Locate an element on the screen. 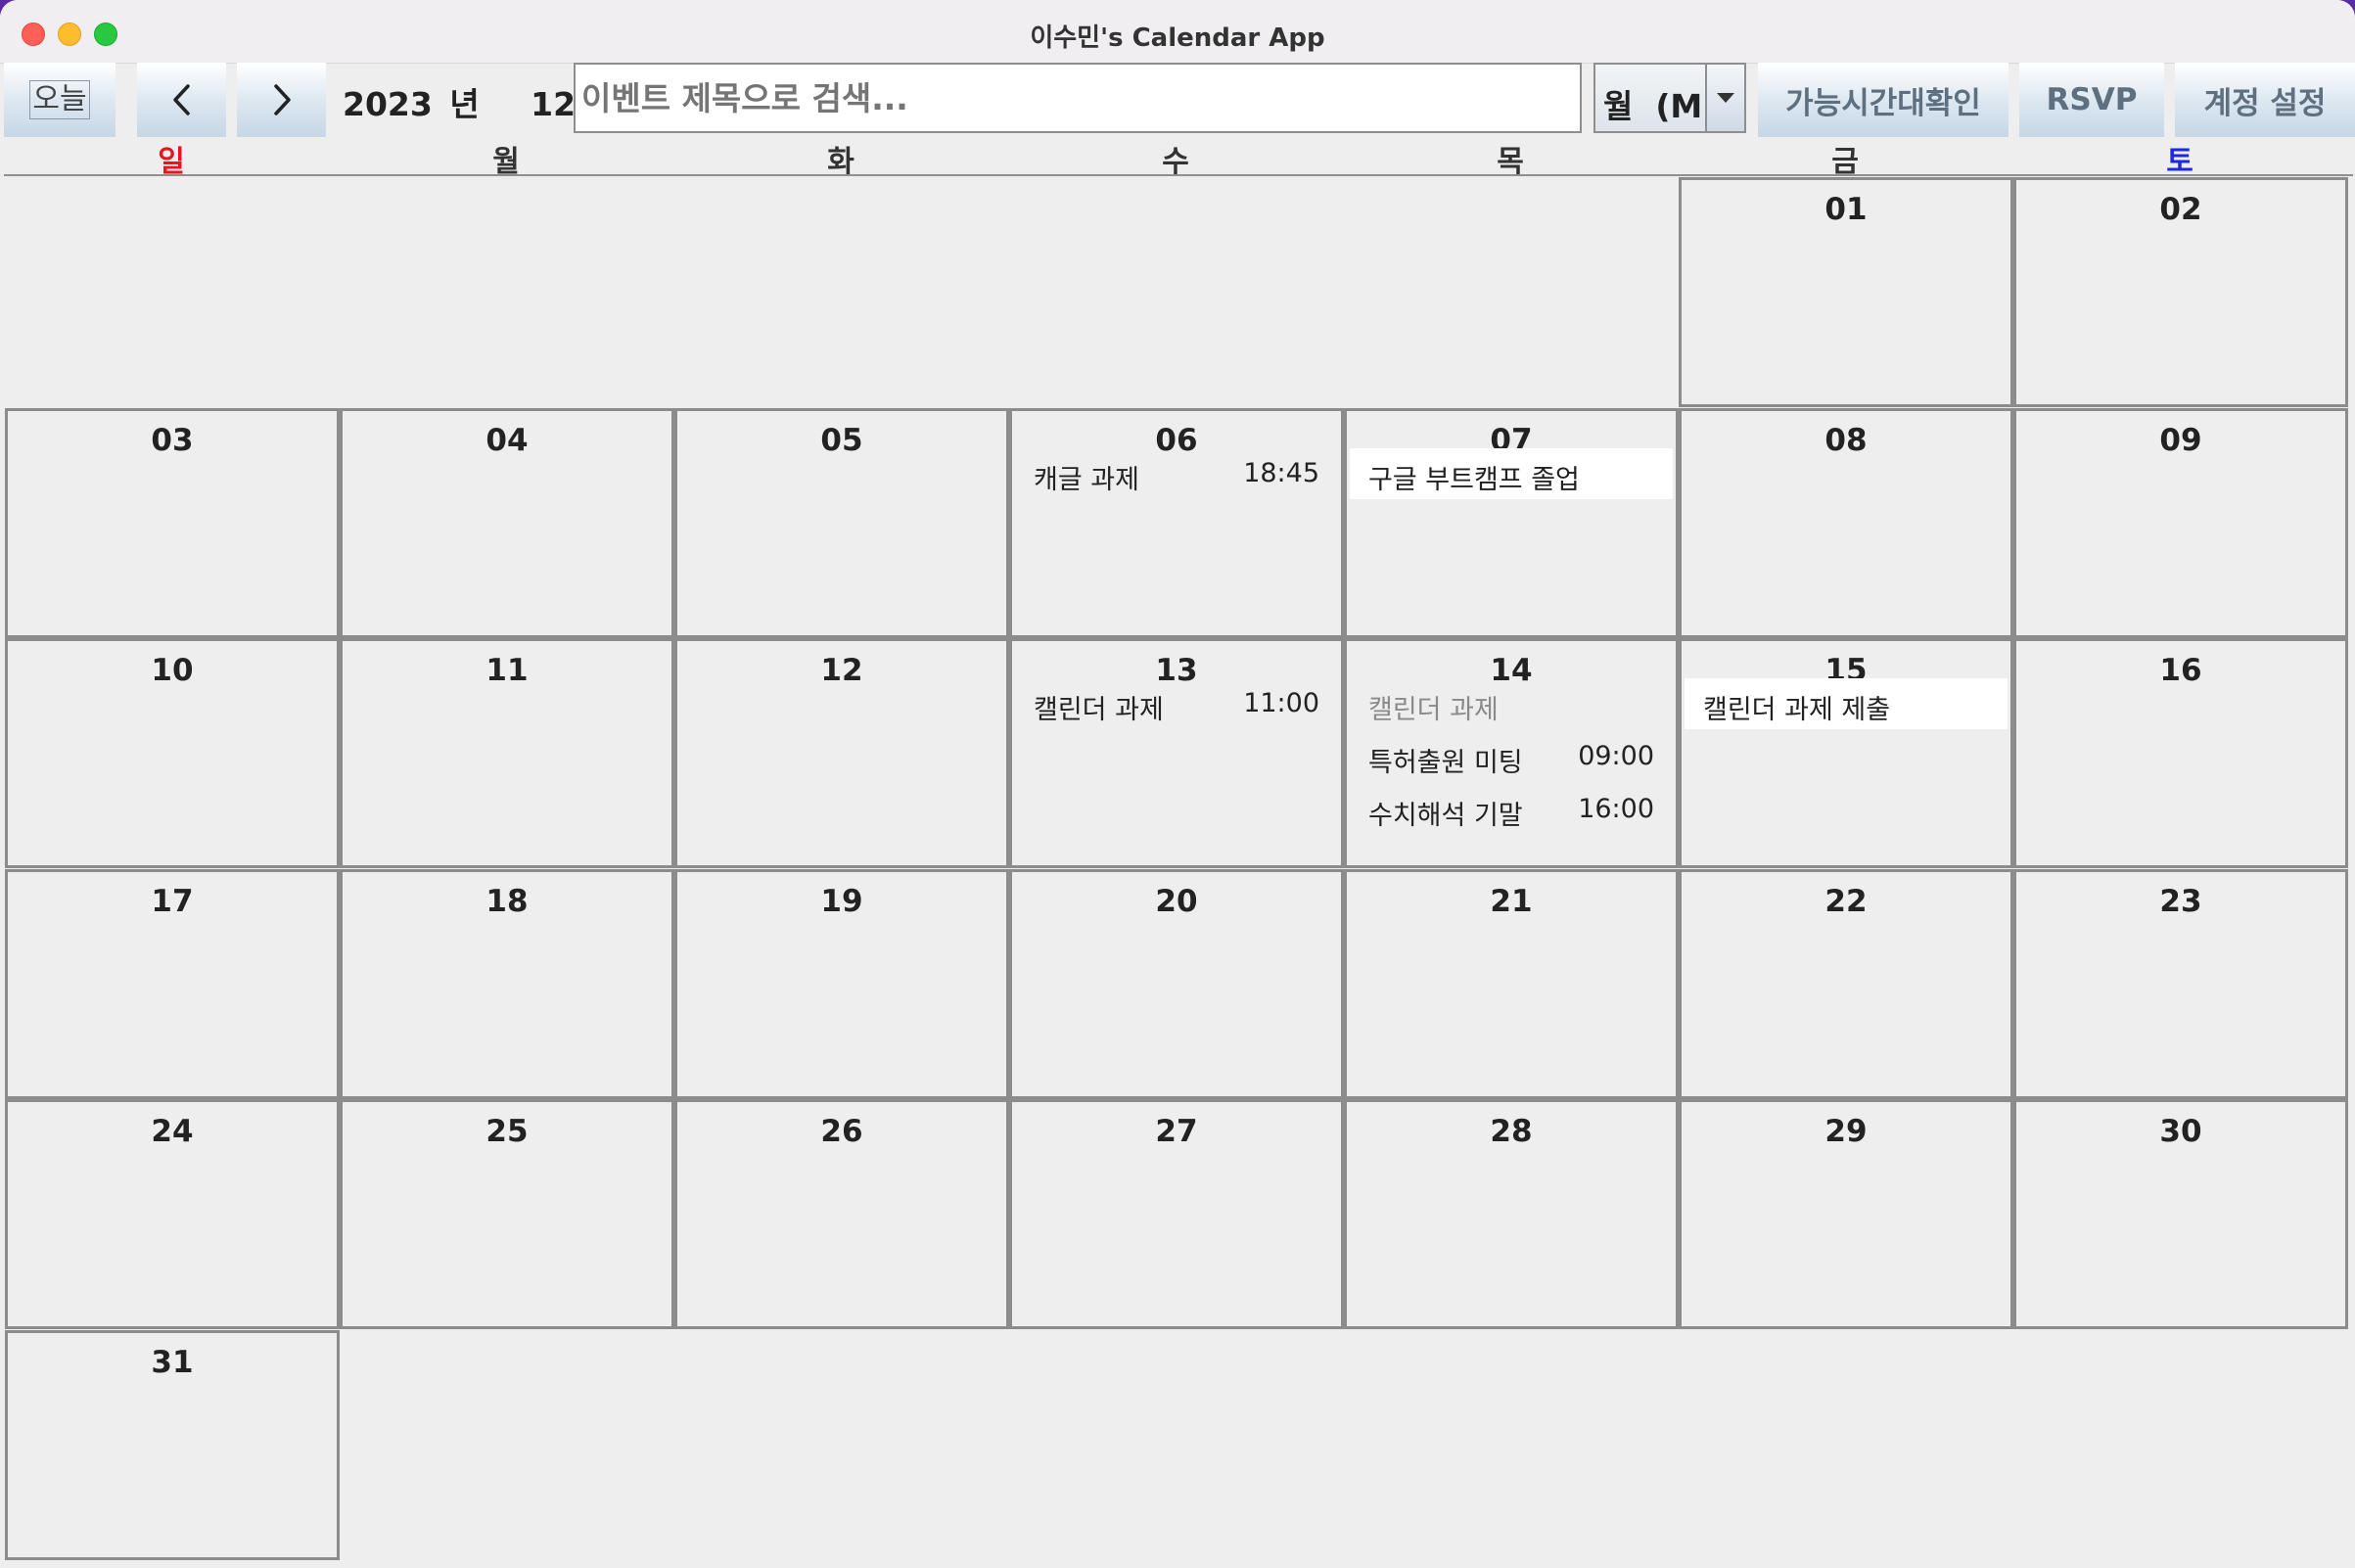 This screenshot has width=2355, height=1568. event-time: 16:00 is located at coordinates (1616, 809).